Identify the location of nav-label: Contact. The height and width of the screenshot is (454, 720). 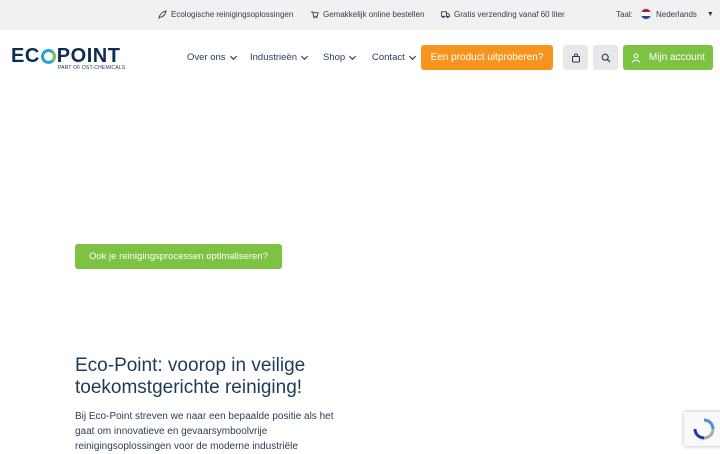
(388, 57).